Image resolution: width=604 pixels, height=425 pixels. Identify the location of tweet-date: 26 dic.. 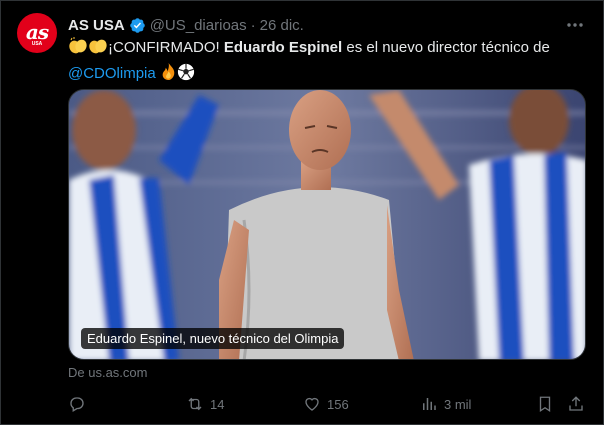
(282, 25).